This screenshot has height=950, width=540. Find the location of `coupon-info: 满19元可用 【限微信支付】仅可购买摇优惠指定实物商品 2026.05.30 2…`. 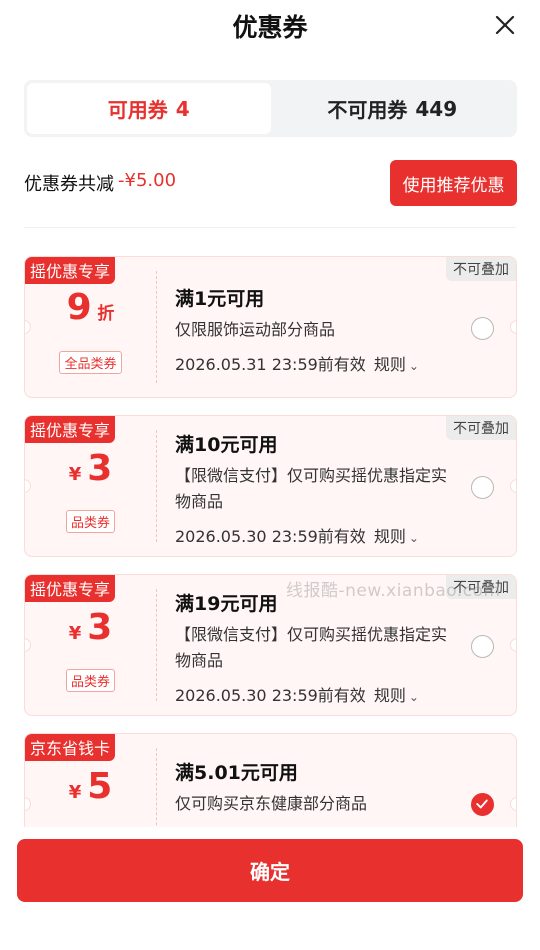

coupon-info: 满19元可用 【限微信支付】仅可购买摇优惠指定实物商品 2026.05.30 2… is located at coordinates (317, 647).